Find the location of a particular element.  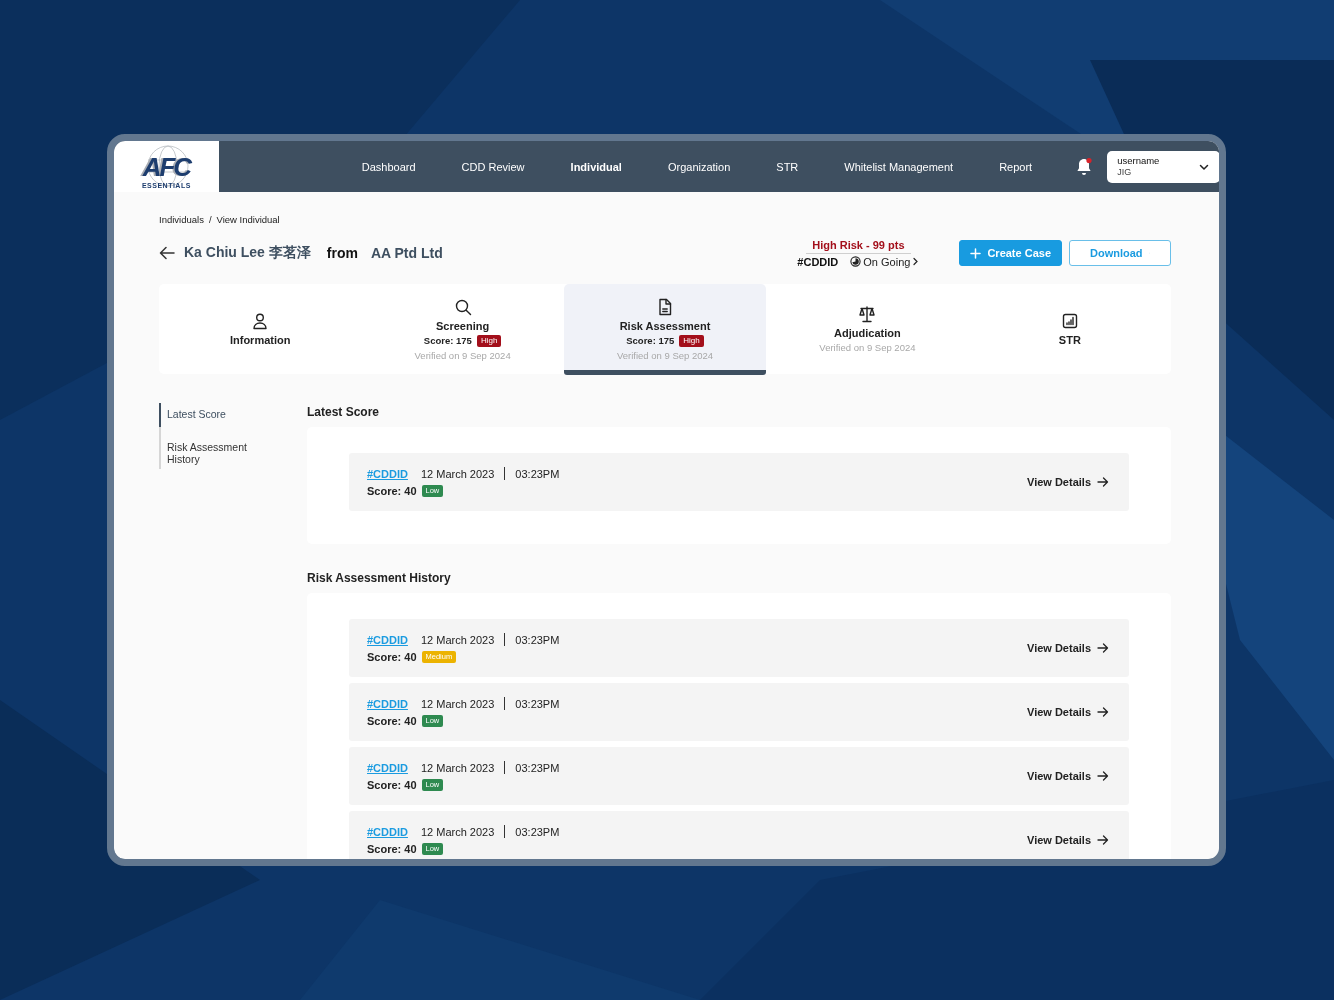

person-name: Ka Chiu Lee 李茗泽 is located at coordinates (247, 253).